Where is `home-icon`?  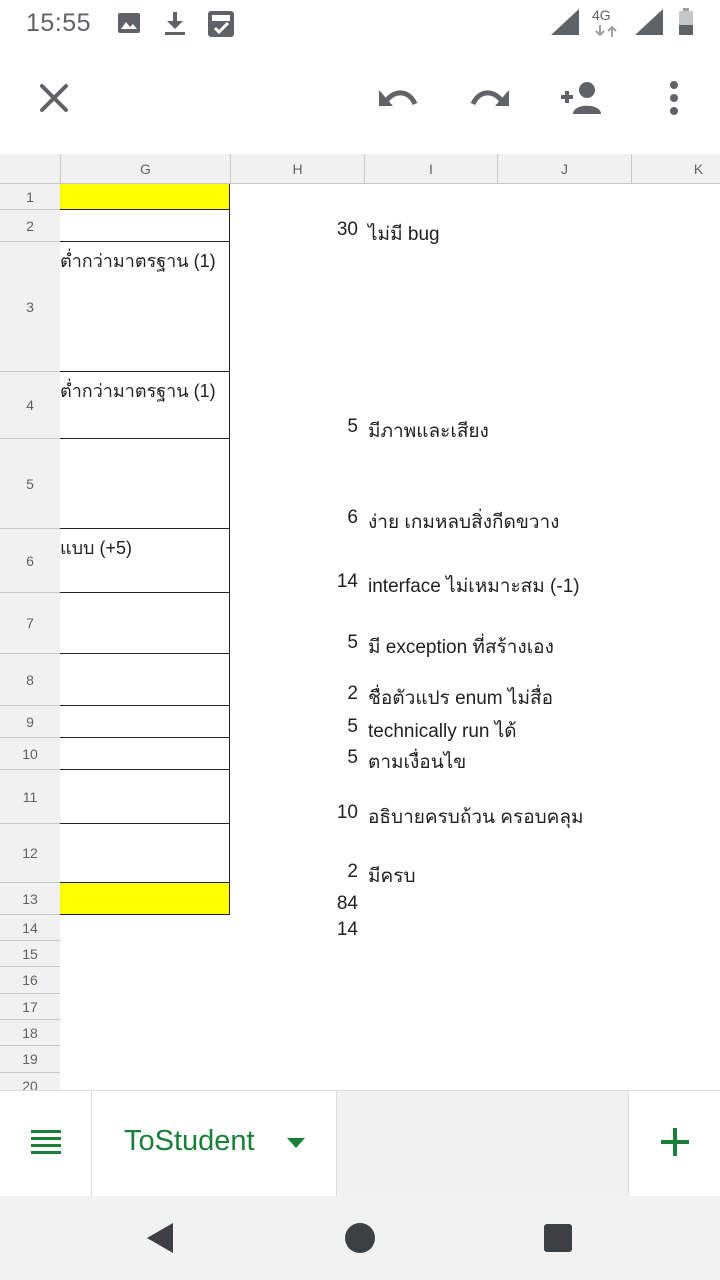
home-icon is located at coordinates (360, 1240).